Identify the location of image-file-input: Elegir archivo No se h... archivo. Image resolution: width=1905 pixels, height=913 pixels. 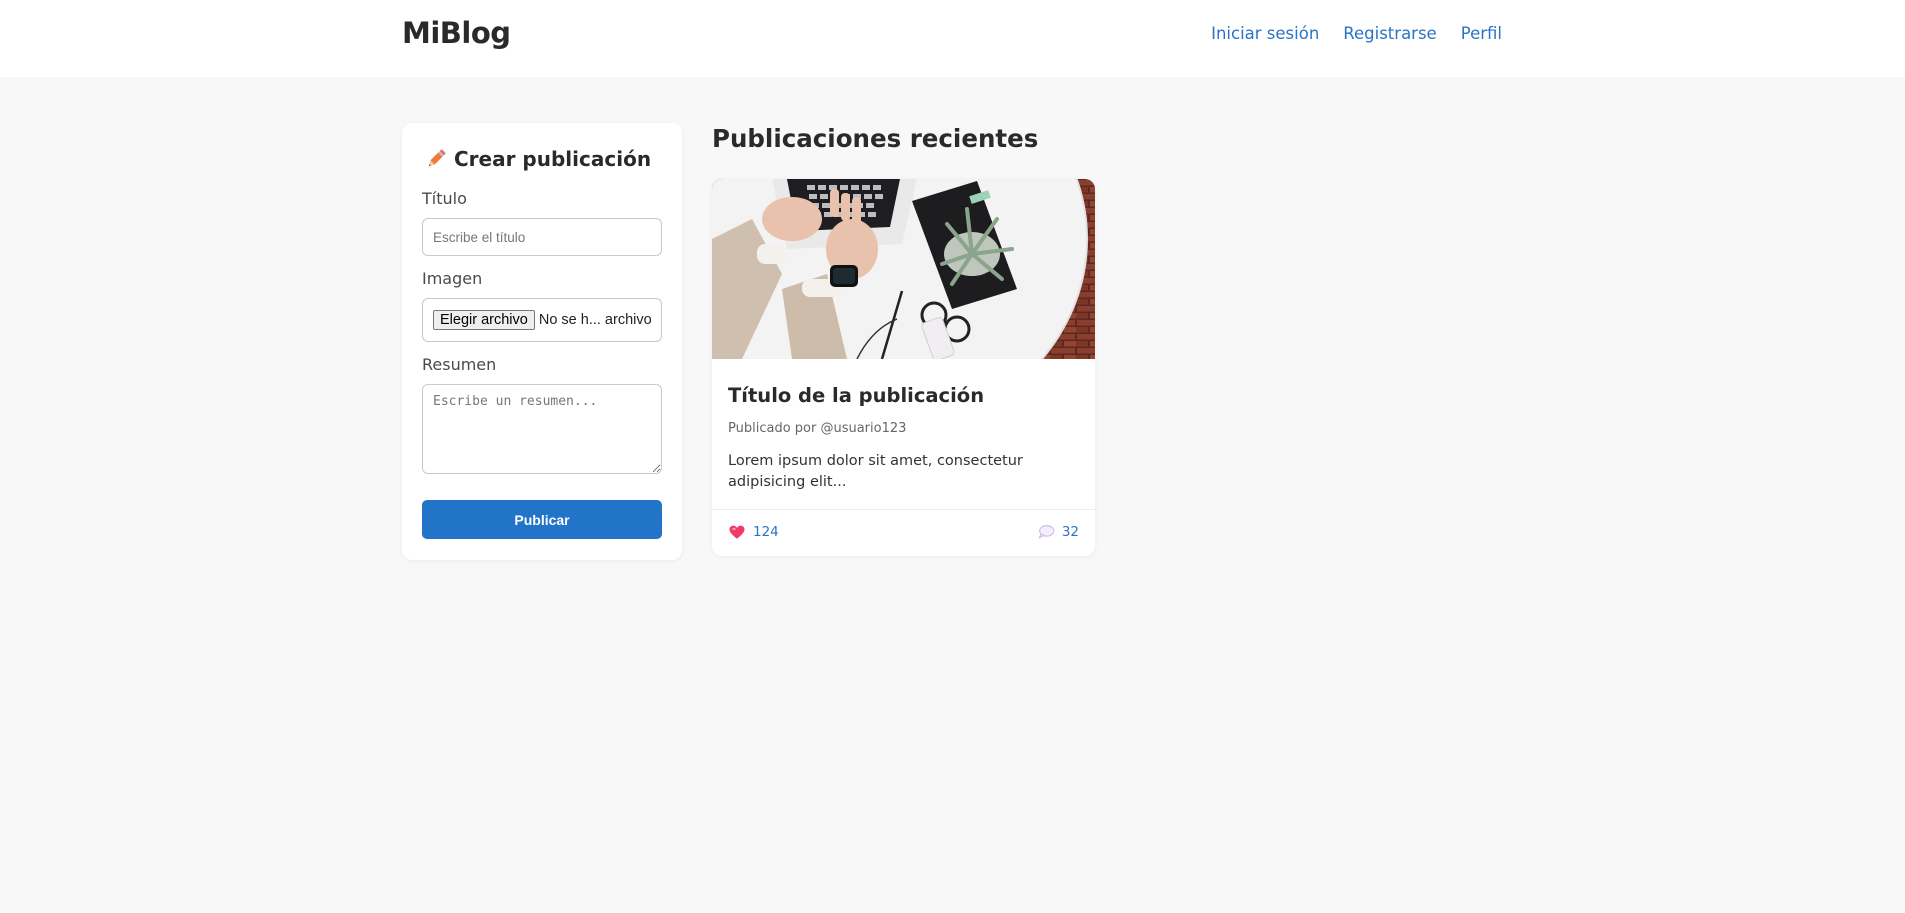
(542, 320).